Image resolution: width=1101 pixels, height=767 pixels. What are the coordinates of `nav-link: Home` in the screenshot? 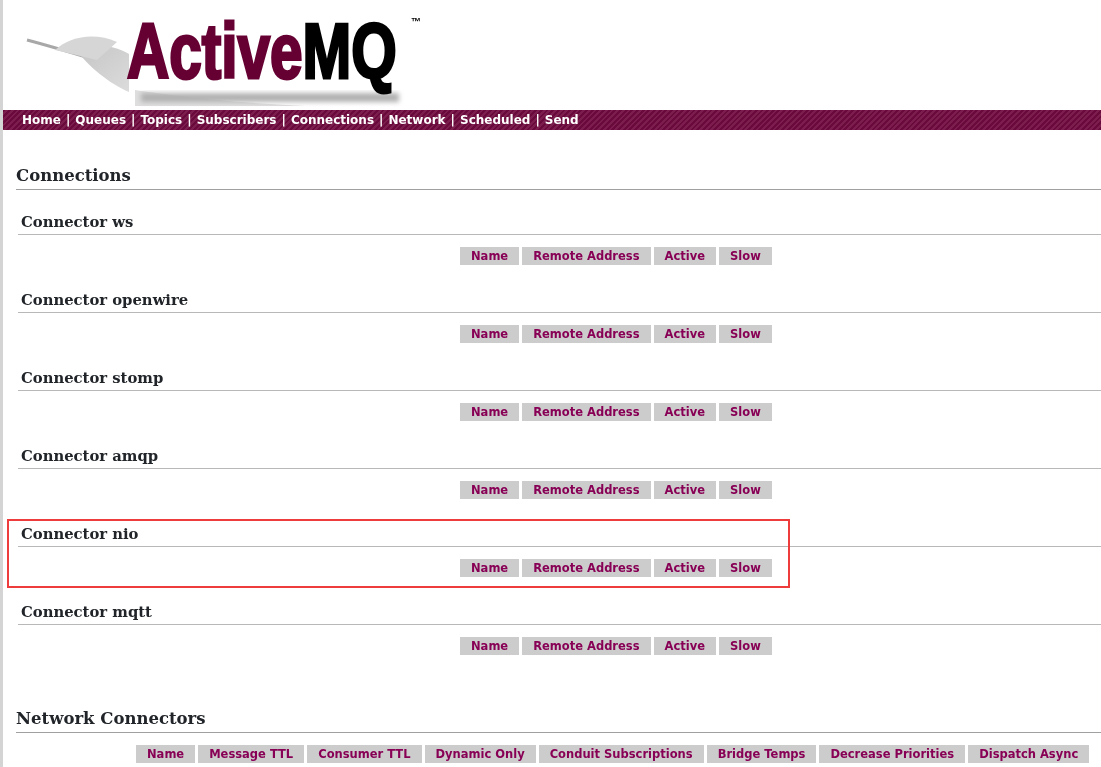 It's located at (41, 120).